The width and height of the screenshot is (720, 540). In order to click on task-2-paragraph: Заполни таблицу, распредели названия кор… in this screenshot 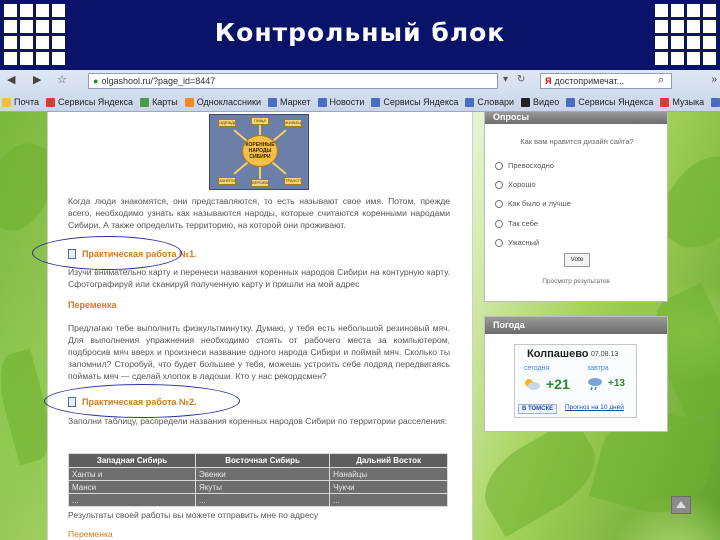, I will do `click(258, 421)`.